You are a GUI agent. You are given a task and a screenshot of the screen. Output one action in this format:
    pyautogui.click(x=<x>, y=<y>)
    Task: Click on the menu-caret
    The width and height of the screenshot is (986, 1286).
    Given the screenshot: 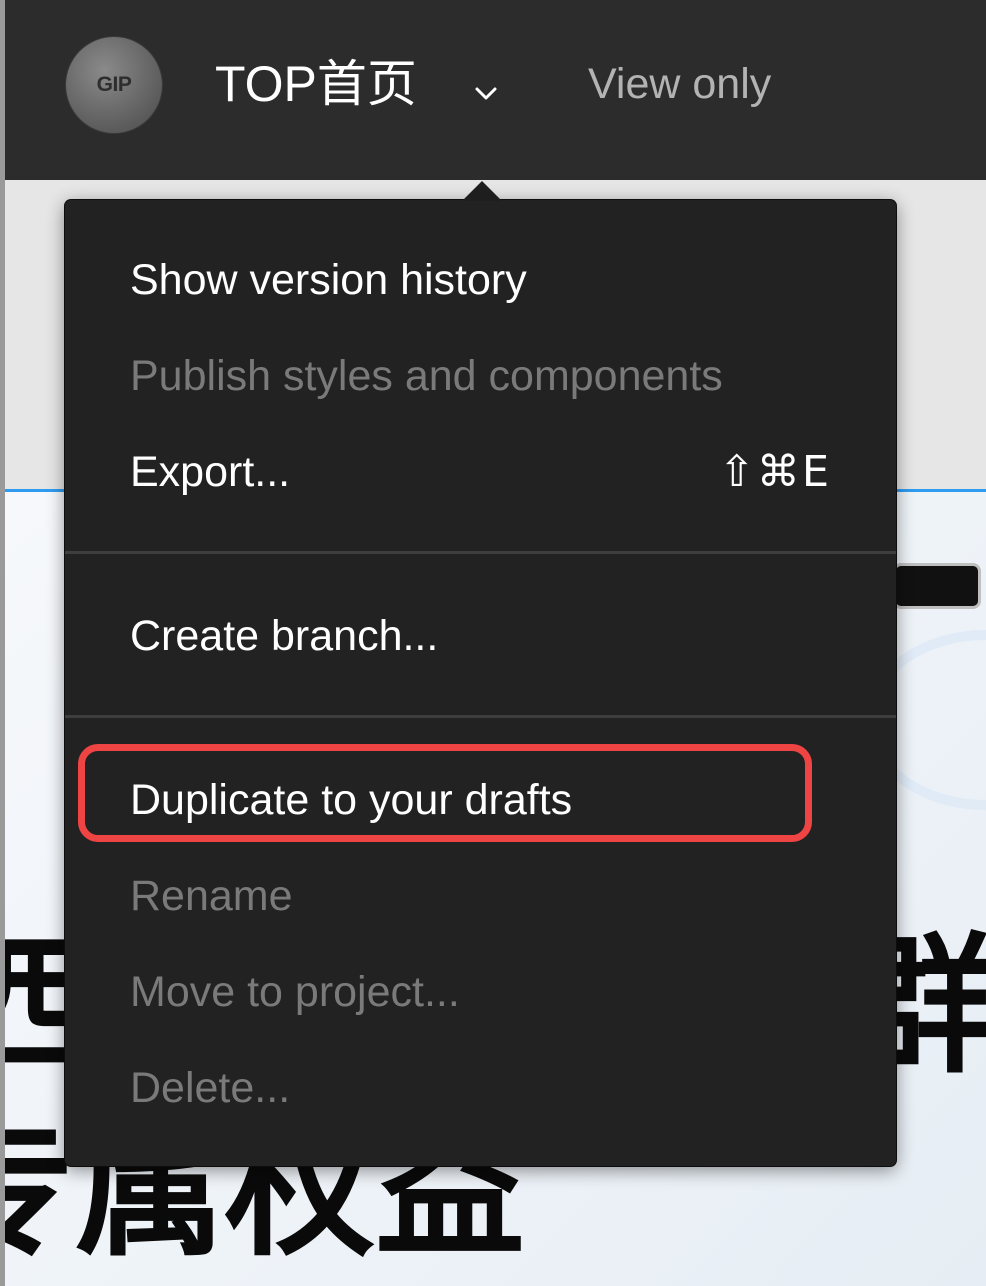 What is the action you would take?
    pyautogui.click(x=482, y=191)
    